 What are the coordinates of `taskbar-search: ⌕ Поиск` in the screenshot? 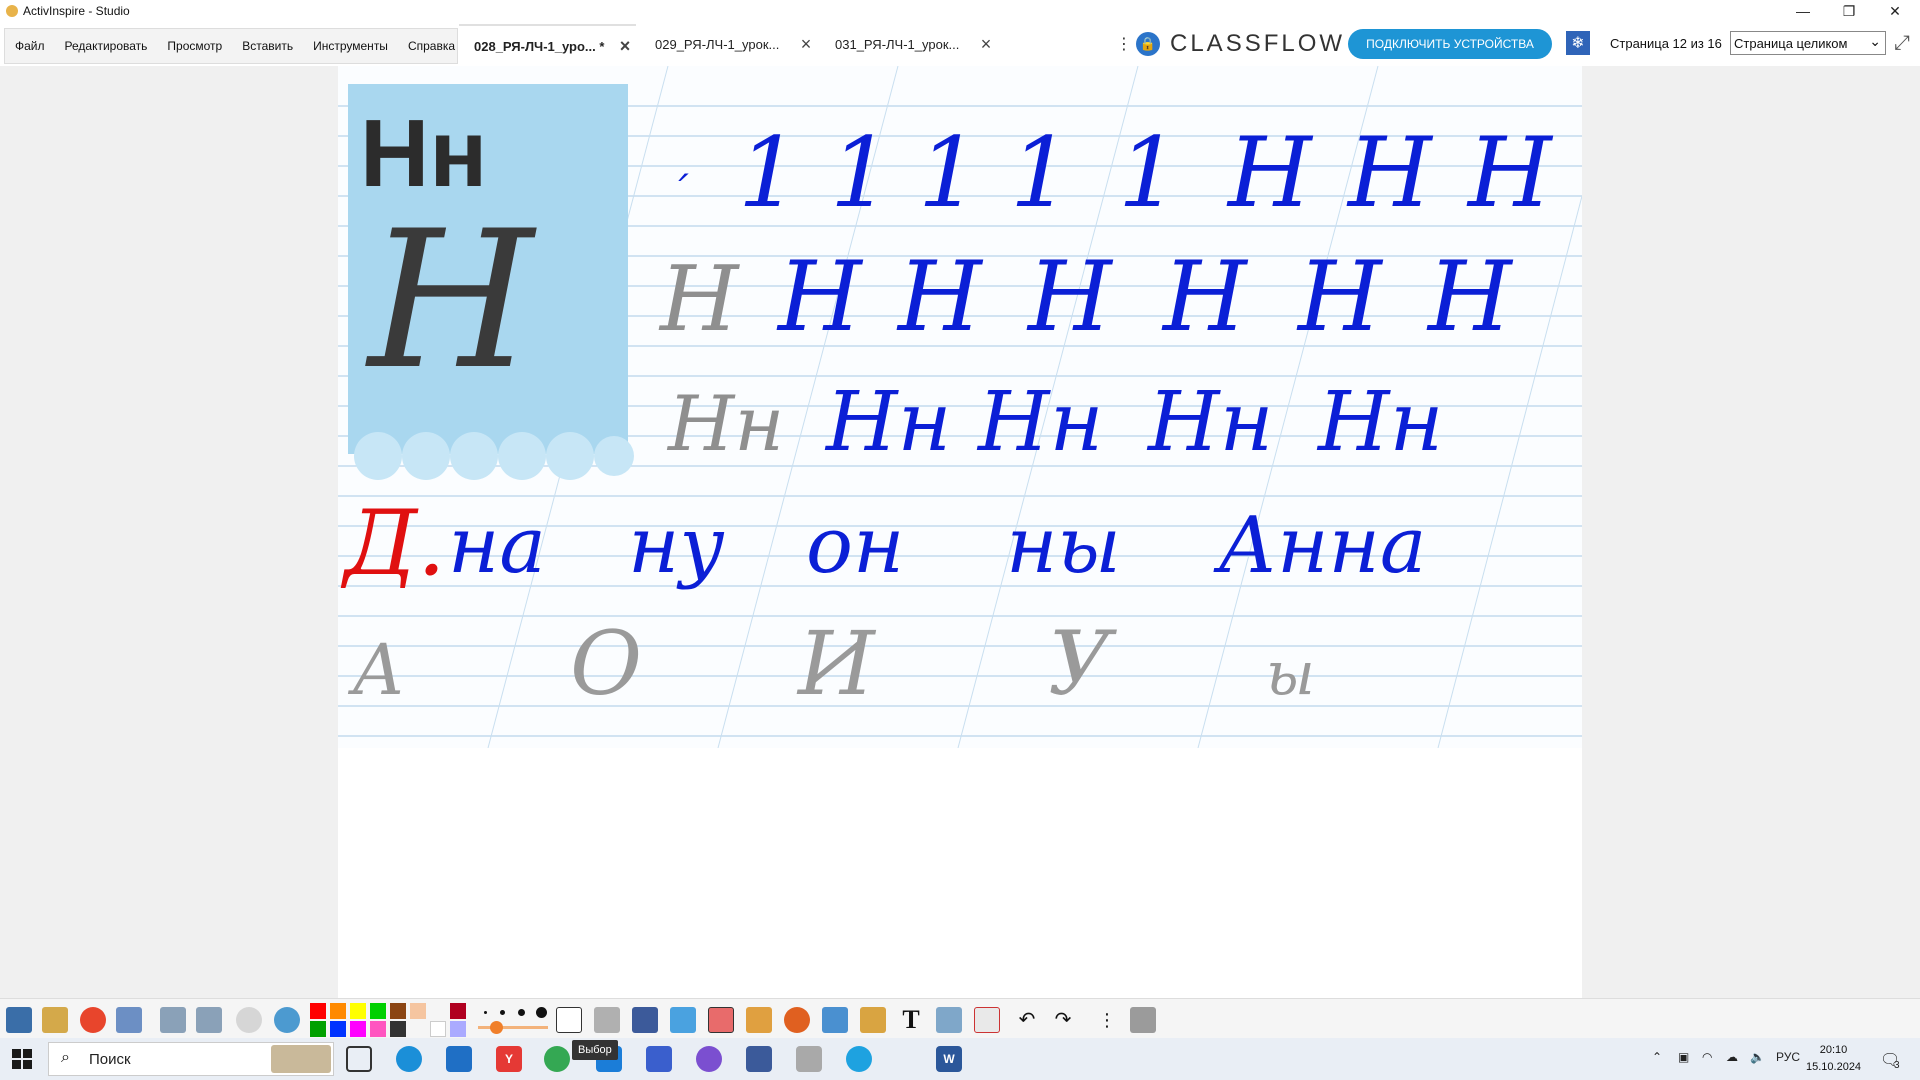 It's located at (191, 1059).